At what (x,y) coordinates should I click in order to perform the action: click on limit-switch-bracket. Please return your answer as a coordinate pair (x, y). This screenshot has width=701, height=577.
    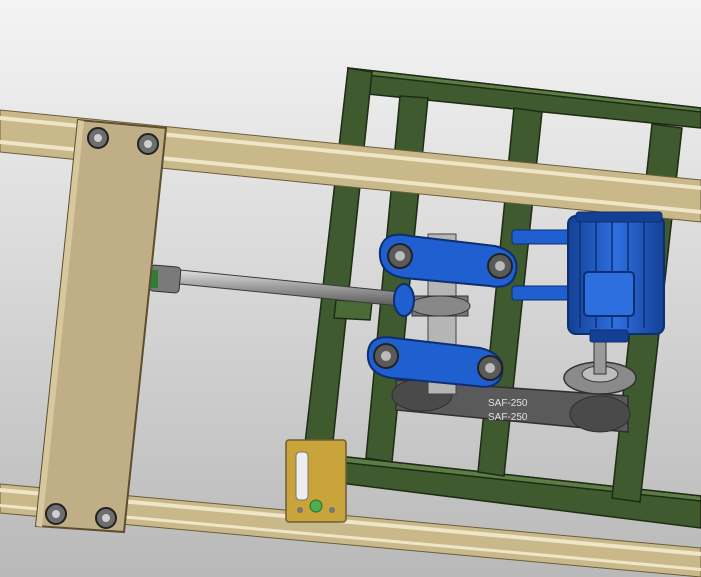
    Looking at the image, I should click on (316, 481).